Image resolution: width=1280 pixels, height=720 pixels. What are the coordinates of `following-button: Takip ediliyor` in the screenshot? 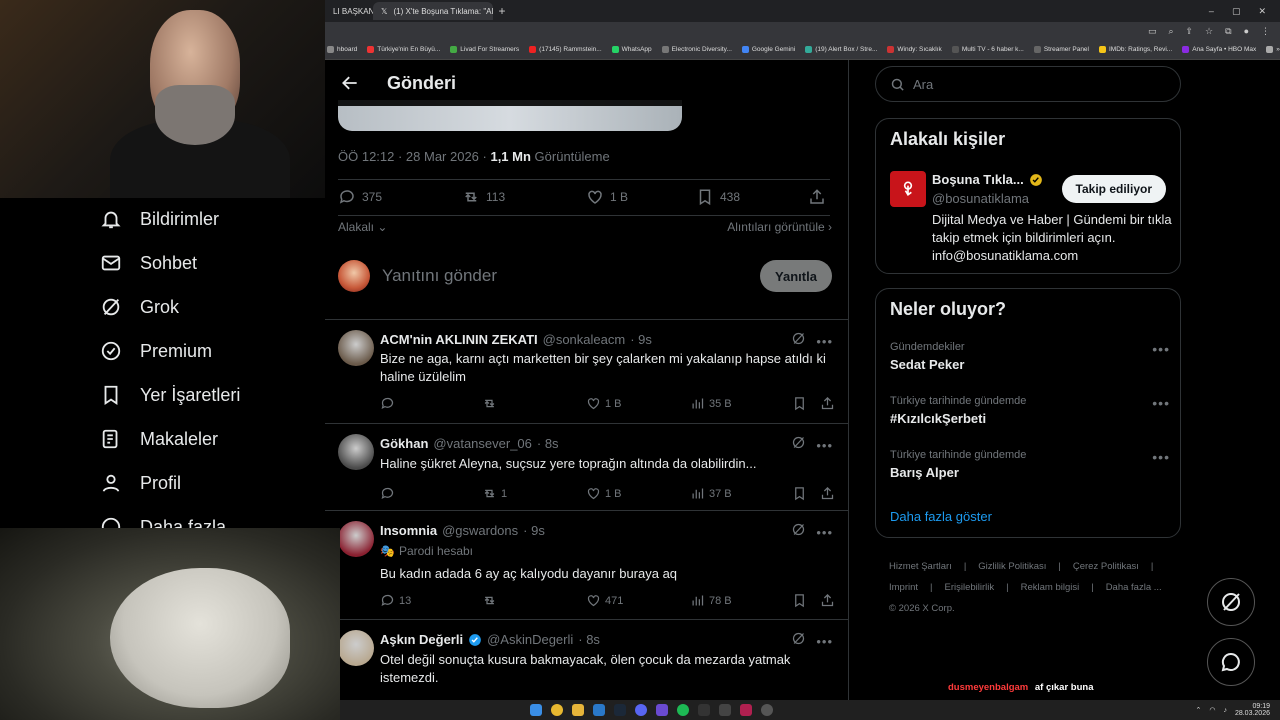 It's located at (1113, 189).